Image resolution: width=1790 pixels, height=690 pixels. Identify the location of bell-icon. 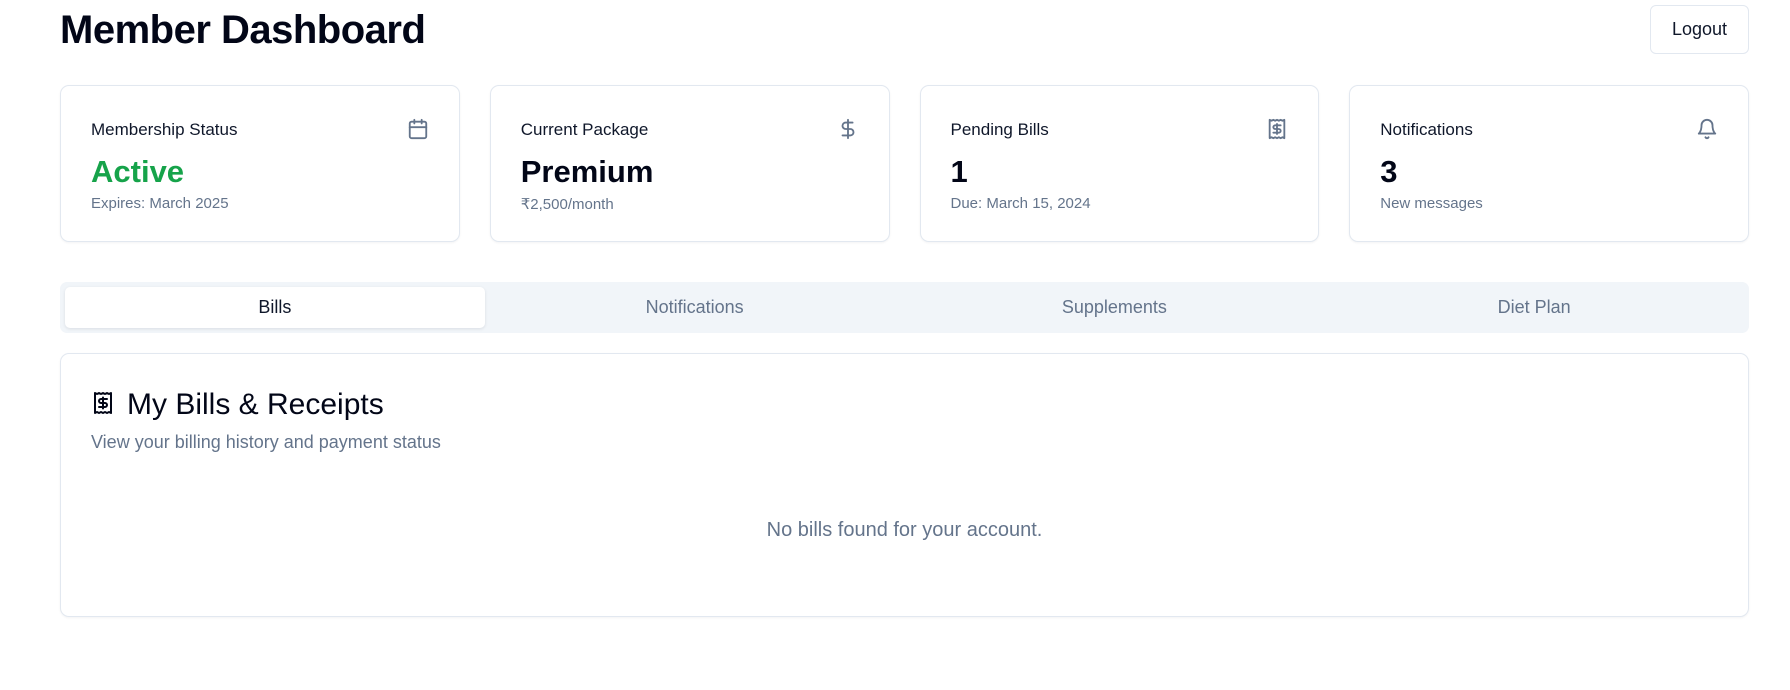
(1707, 129).